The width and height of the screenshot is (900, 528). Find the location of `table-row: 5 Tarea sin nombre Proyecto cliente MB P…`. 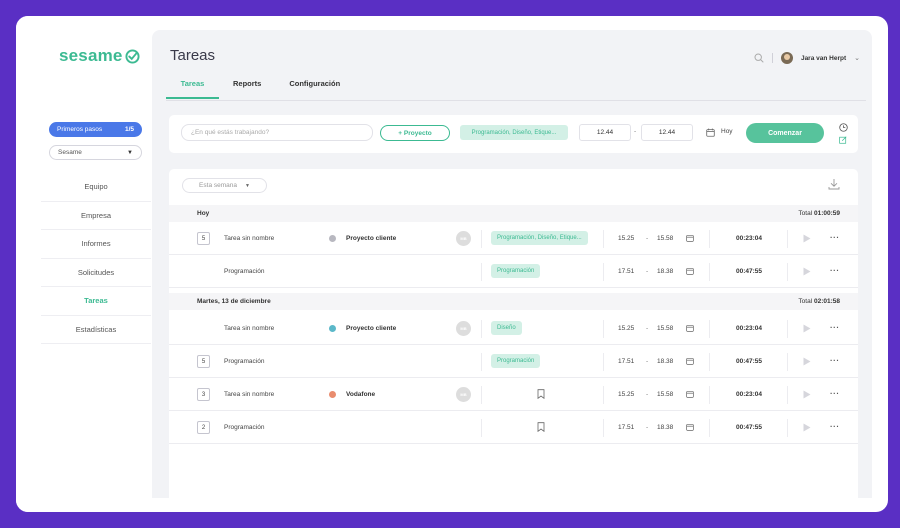

table-row: 5 Tarea sin nombre Proyecto cliente MB P… is located at coordinates (513, 239).